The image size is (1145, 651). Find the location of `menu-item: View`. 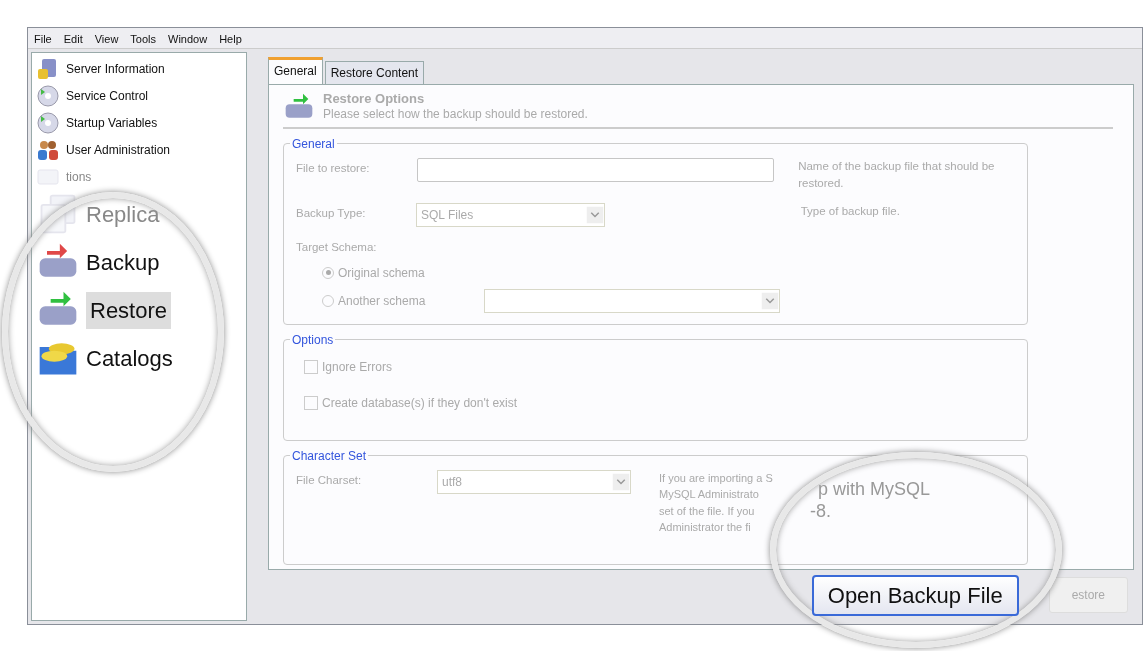

menu-item: View is located at coordinates (106, 38).